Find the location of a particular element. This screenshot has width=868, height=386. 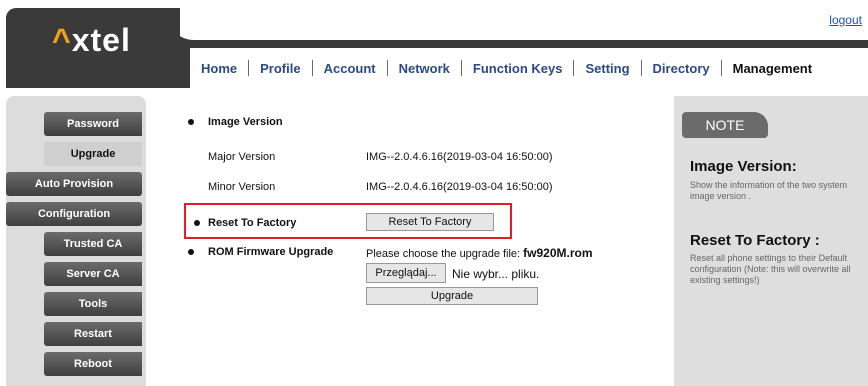

image-version-title: Image Version is located at coordinates (245, 122).